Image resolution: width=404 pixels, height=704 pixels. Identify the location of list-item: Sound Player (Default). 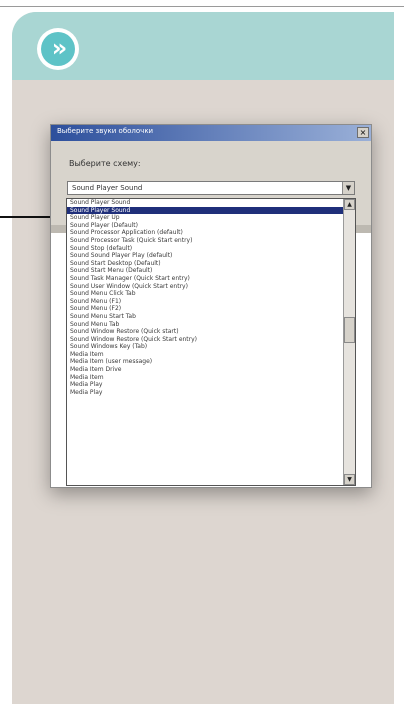
(205, 226).